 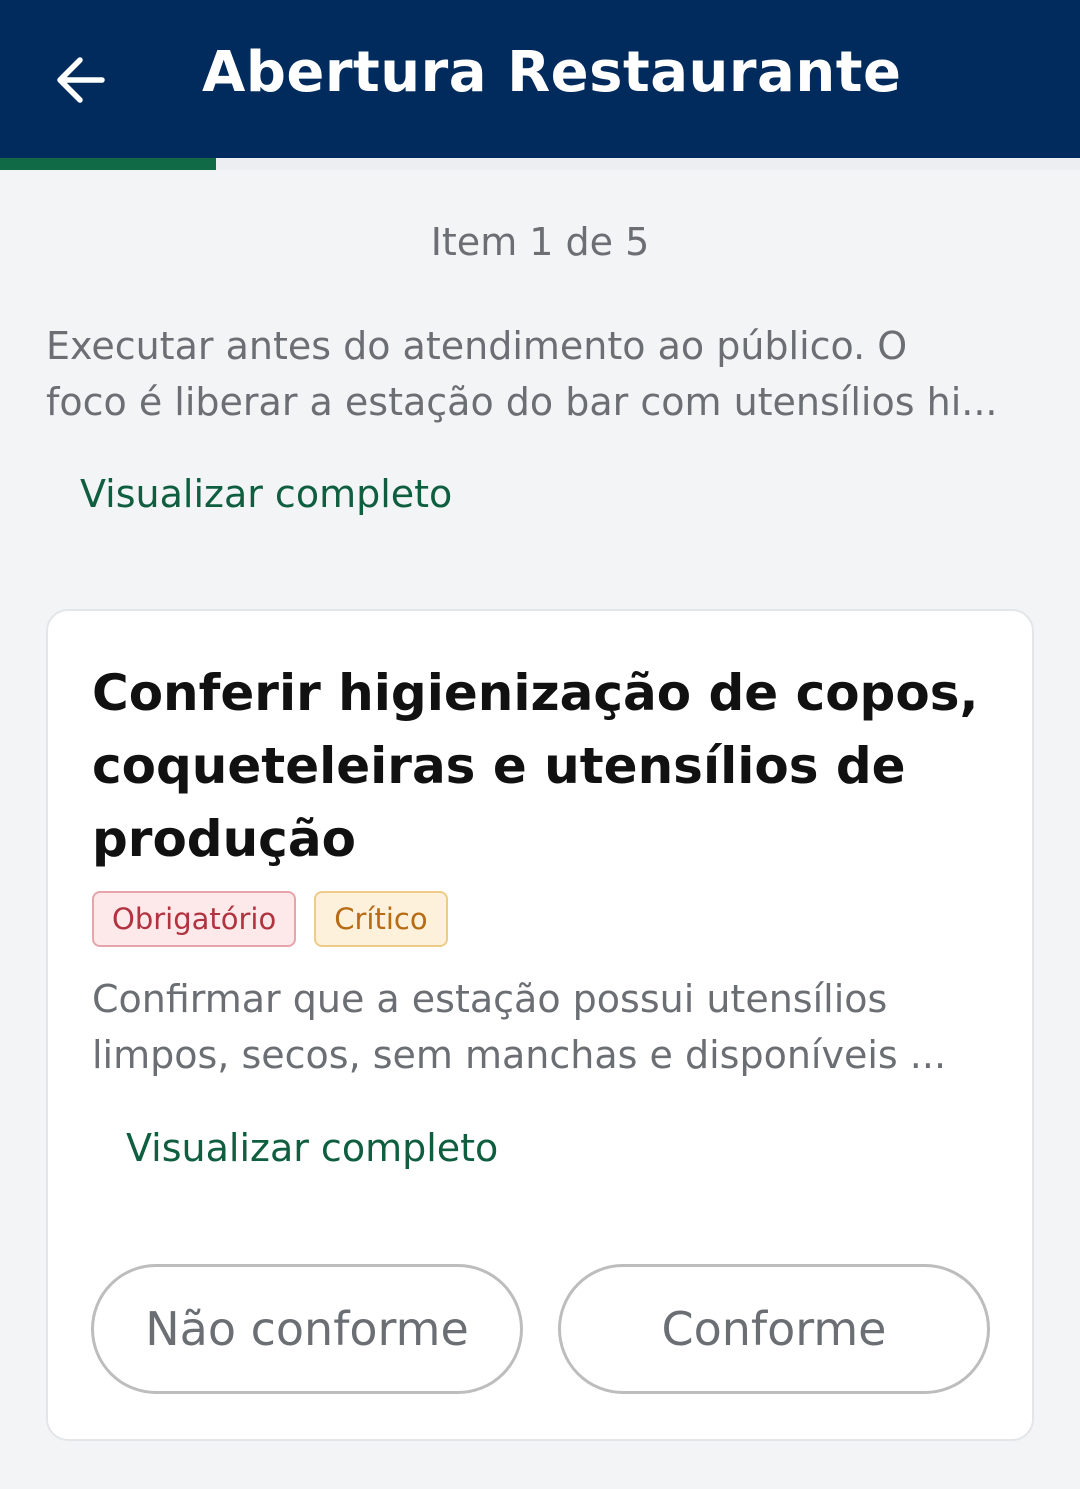 I want to click on item-badges: Obrigatório Crítico, so click(x=270, y=919).